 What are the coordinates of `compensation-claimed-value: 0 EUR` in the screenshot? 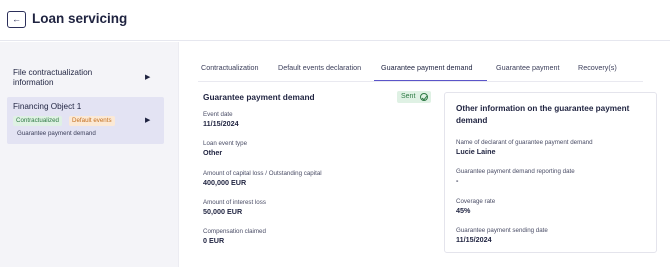 It's located at (214, 240).